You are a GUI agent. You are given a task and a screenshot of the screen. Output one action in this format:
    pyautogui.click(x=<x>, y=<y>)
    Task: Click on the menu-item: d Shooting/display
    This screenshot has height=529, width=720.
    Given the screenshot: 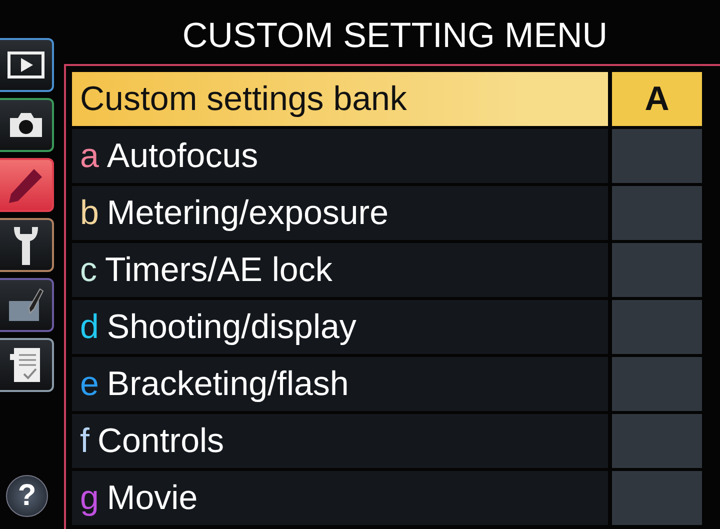 What is the action you would take?
    pyautogui.click(x=340, y=327)
    